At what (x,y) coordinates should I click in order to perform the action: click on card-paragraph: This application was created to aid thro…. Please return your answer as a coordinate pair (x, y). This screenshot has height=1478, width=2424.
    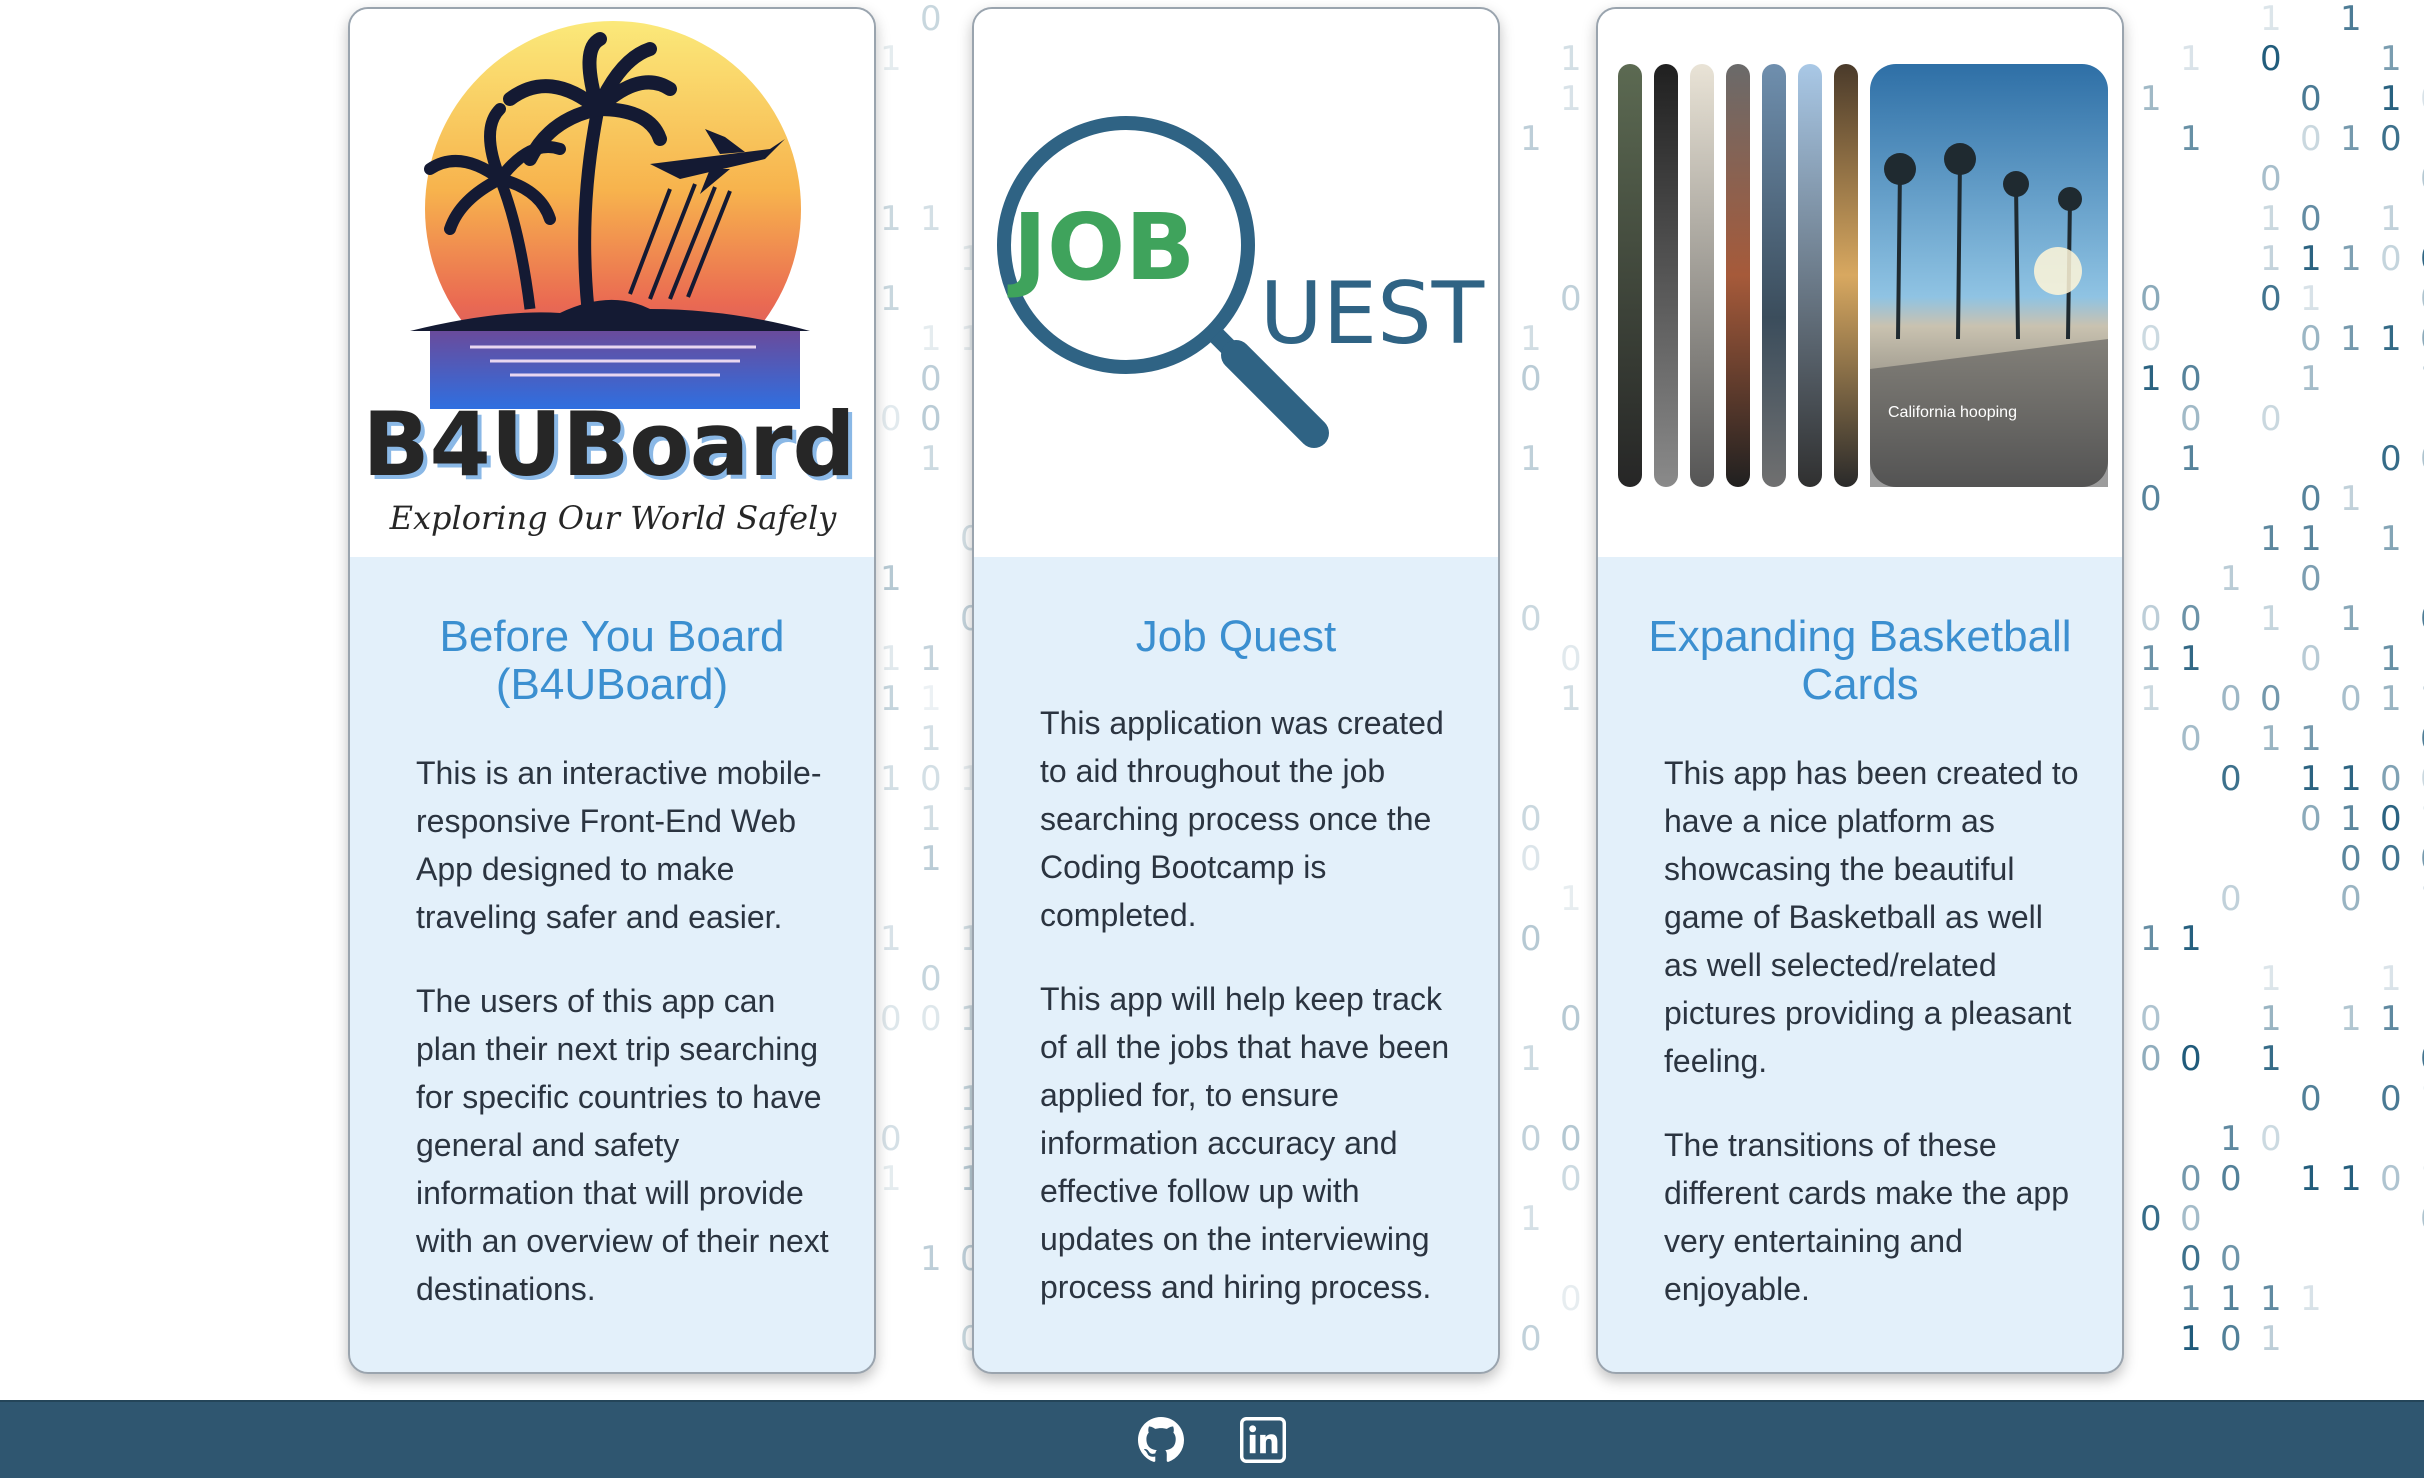
    Looking at the image, I should click on (1242, 819).